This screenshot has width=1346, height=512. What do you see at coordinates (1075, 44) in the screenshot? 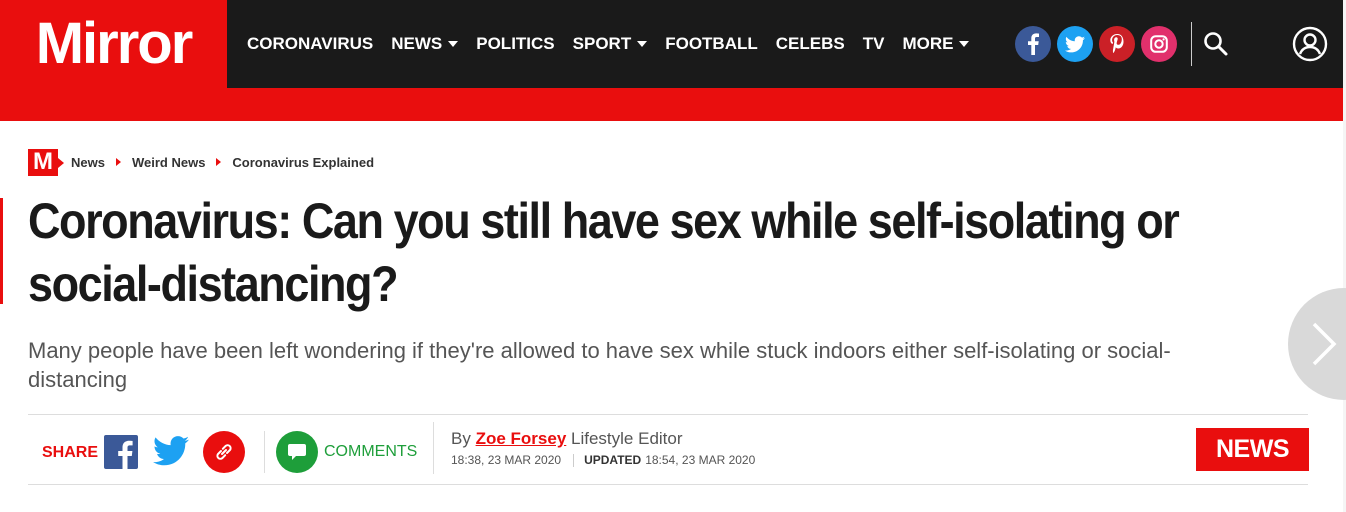
I see `twitter-icon` at bounding box center [1075, 44].